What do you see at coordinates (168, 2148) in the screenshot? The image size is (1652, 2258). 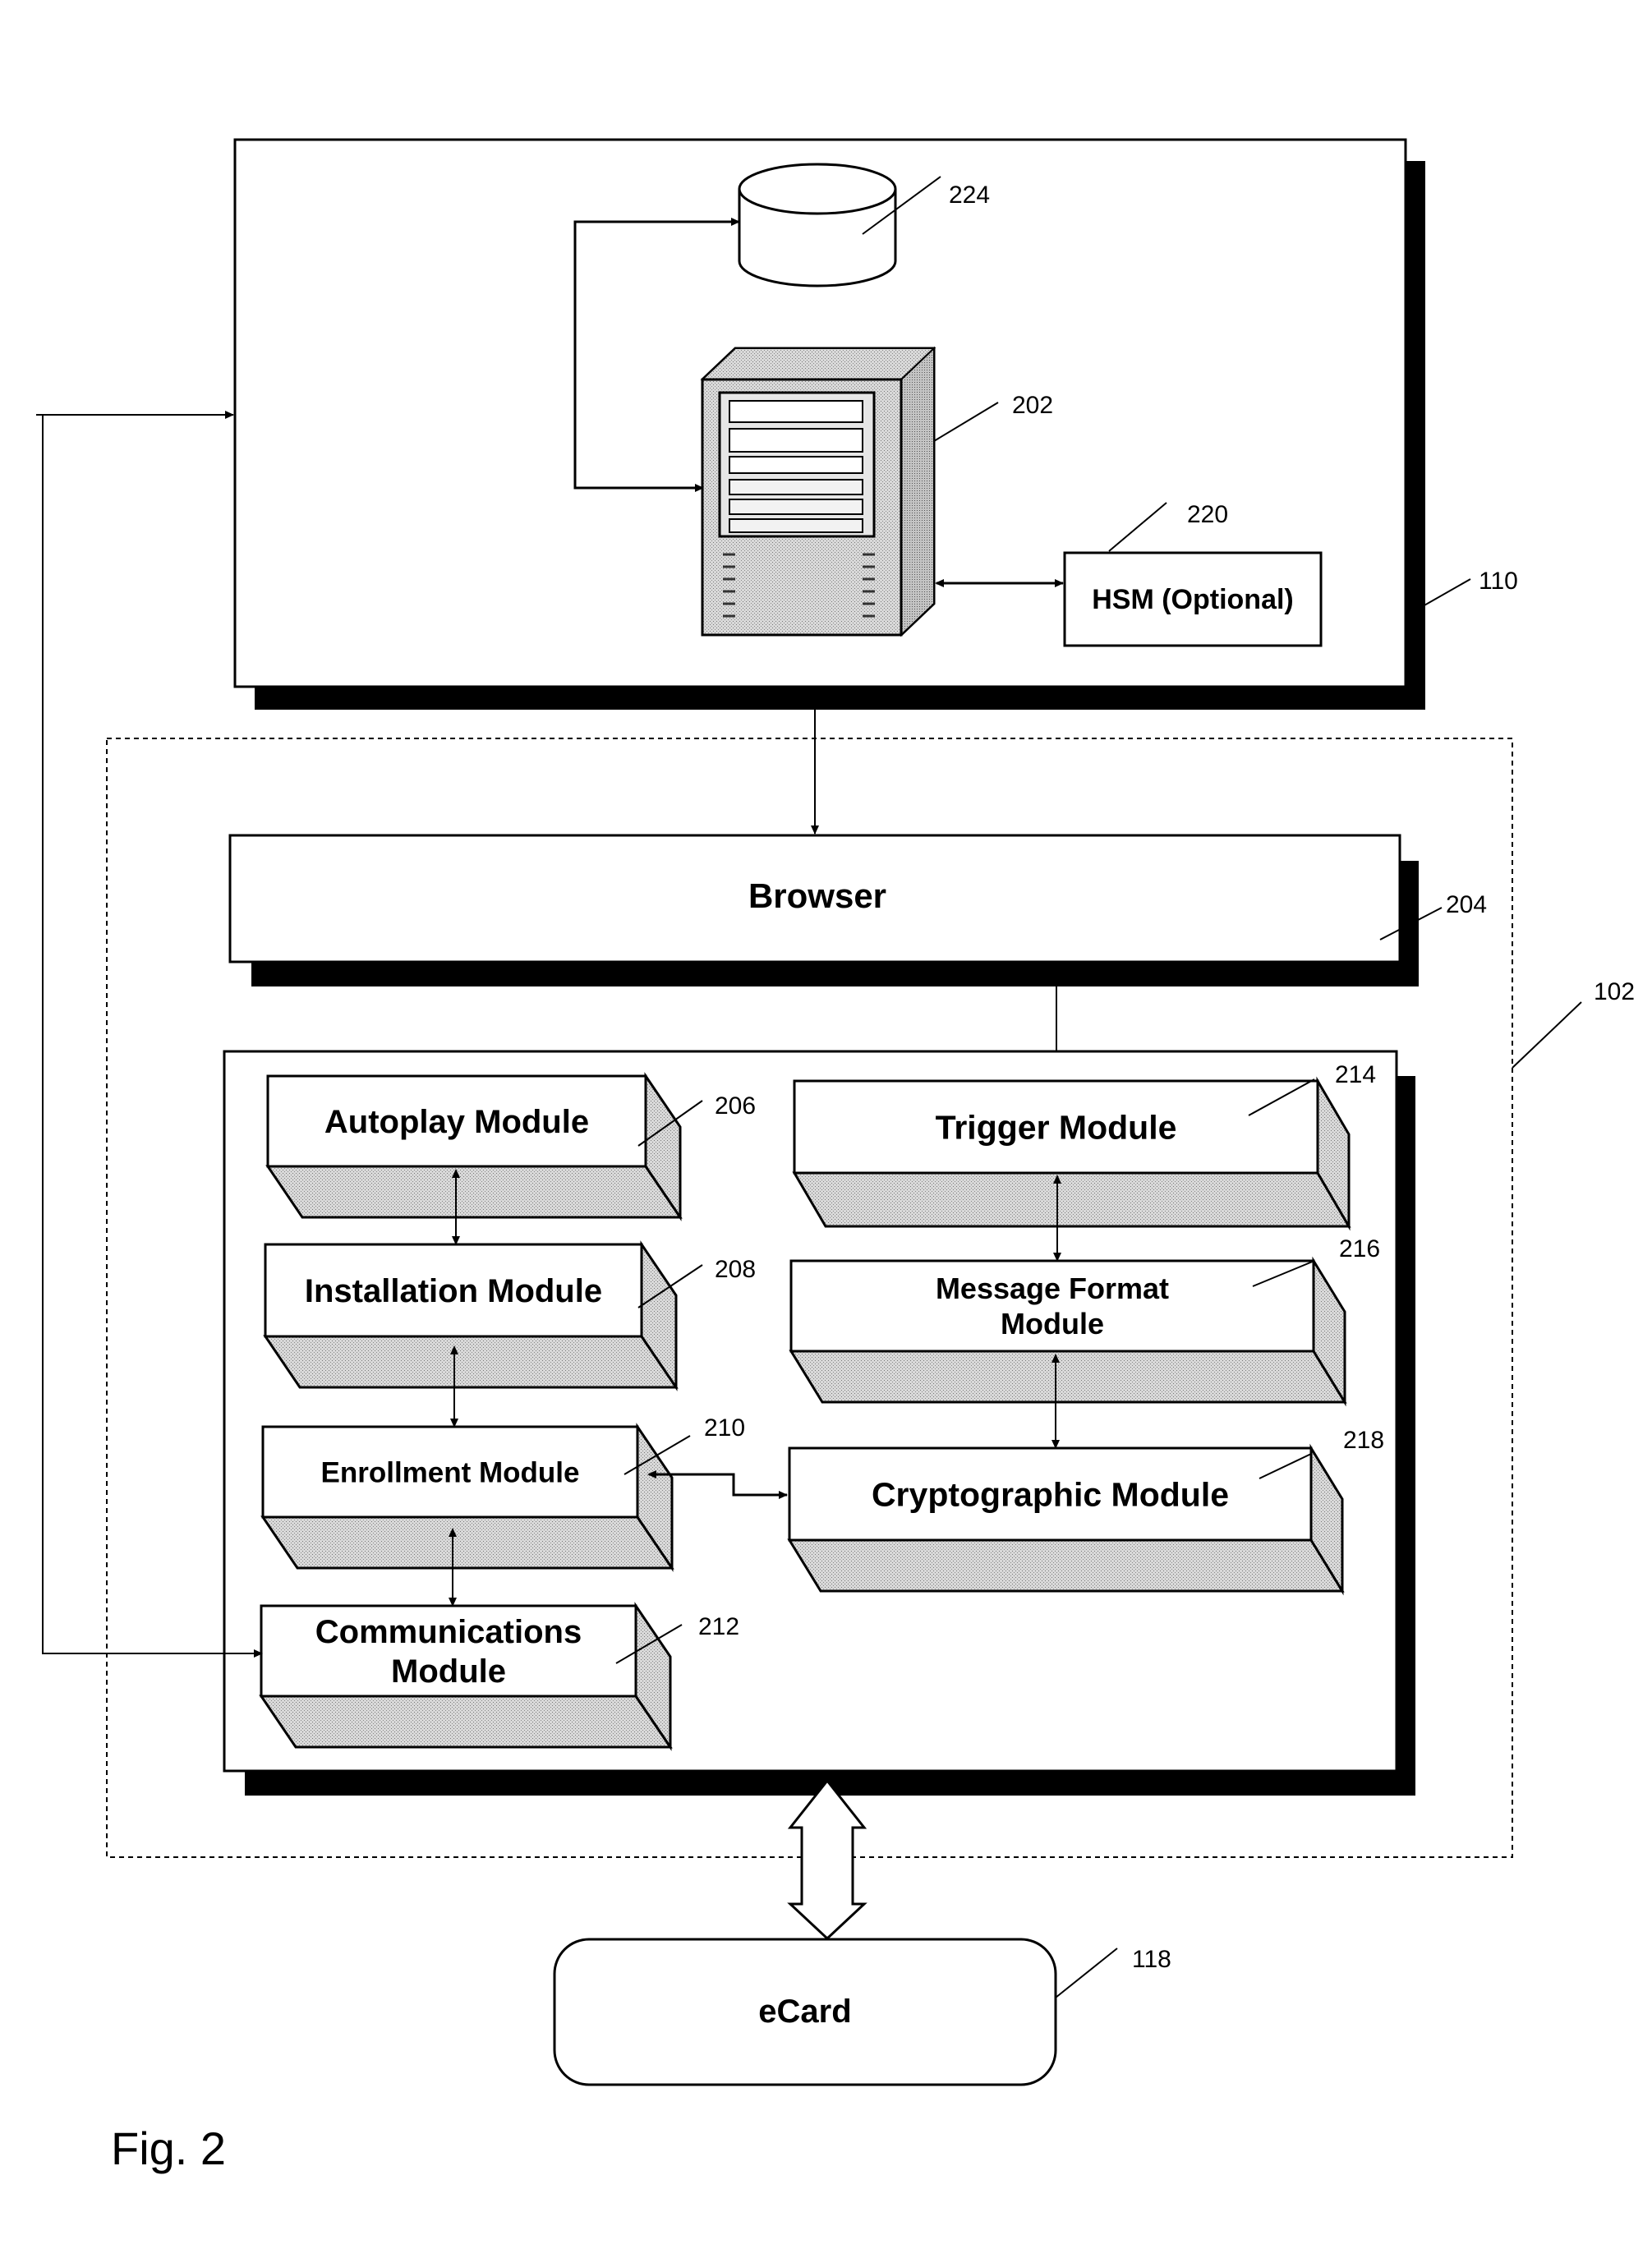 I see `figure-caption: Fig. 2` at bounding box center [168, 2148].